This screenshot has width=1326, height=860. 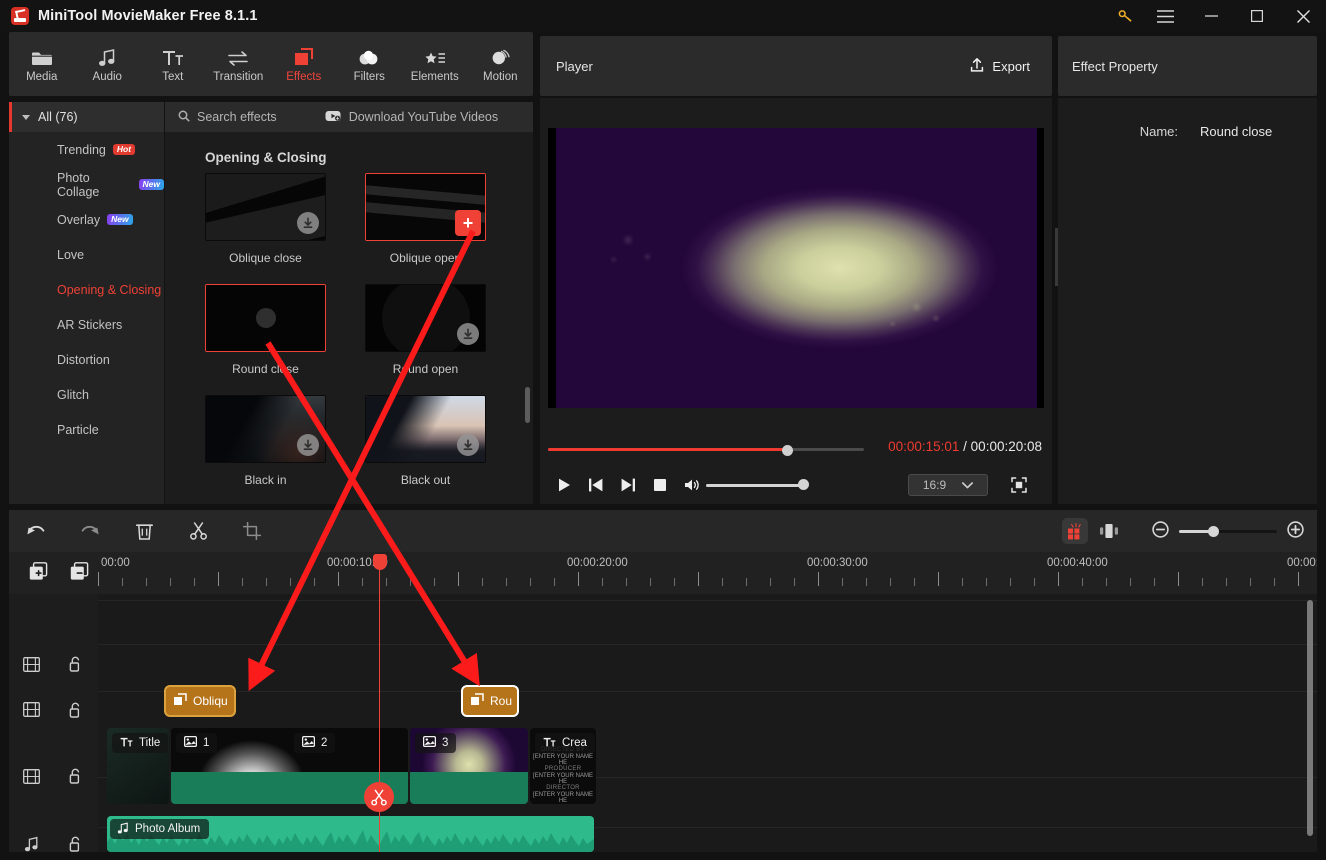 I want to click on timeline-clip-title: Title, so click(x=138, y=766).